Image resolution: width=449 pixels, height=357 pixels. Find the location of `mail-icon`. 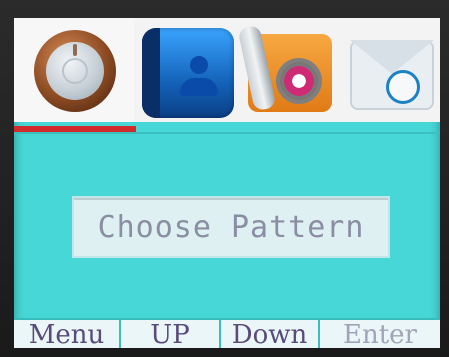

mail-icon is located at coordinates (390, 70).